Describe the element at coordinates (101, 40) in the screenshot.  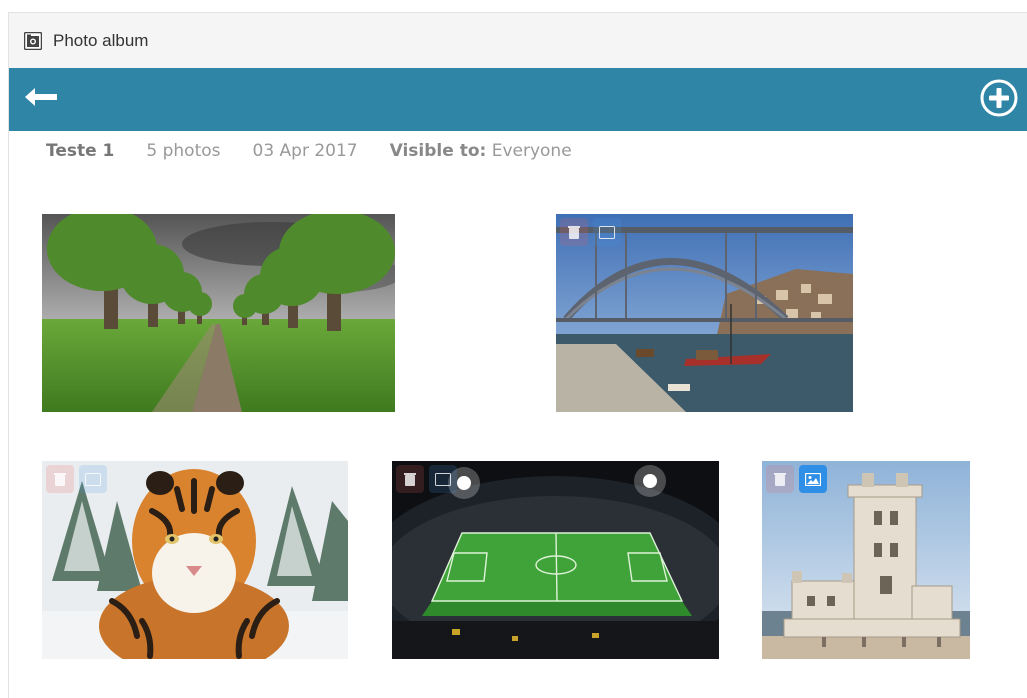
I see `window-title: Photo album` at that location.